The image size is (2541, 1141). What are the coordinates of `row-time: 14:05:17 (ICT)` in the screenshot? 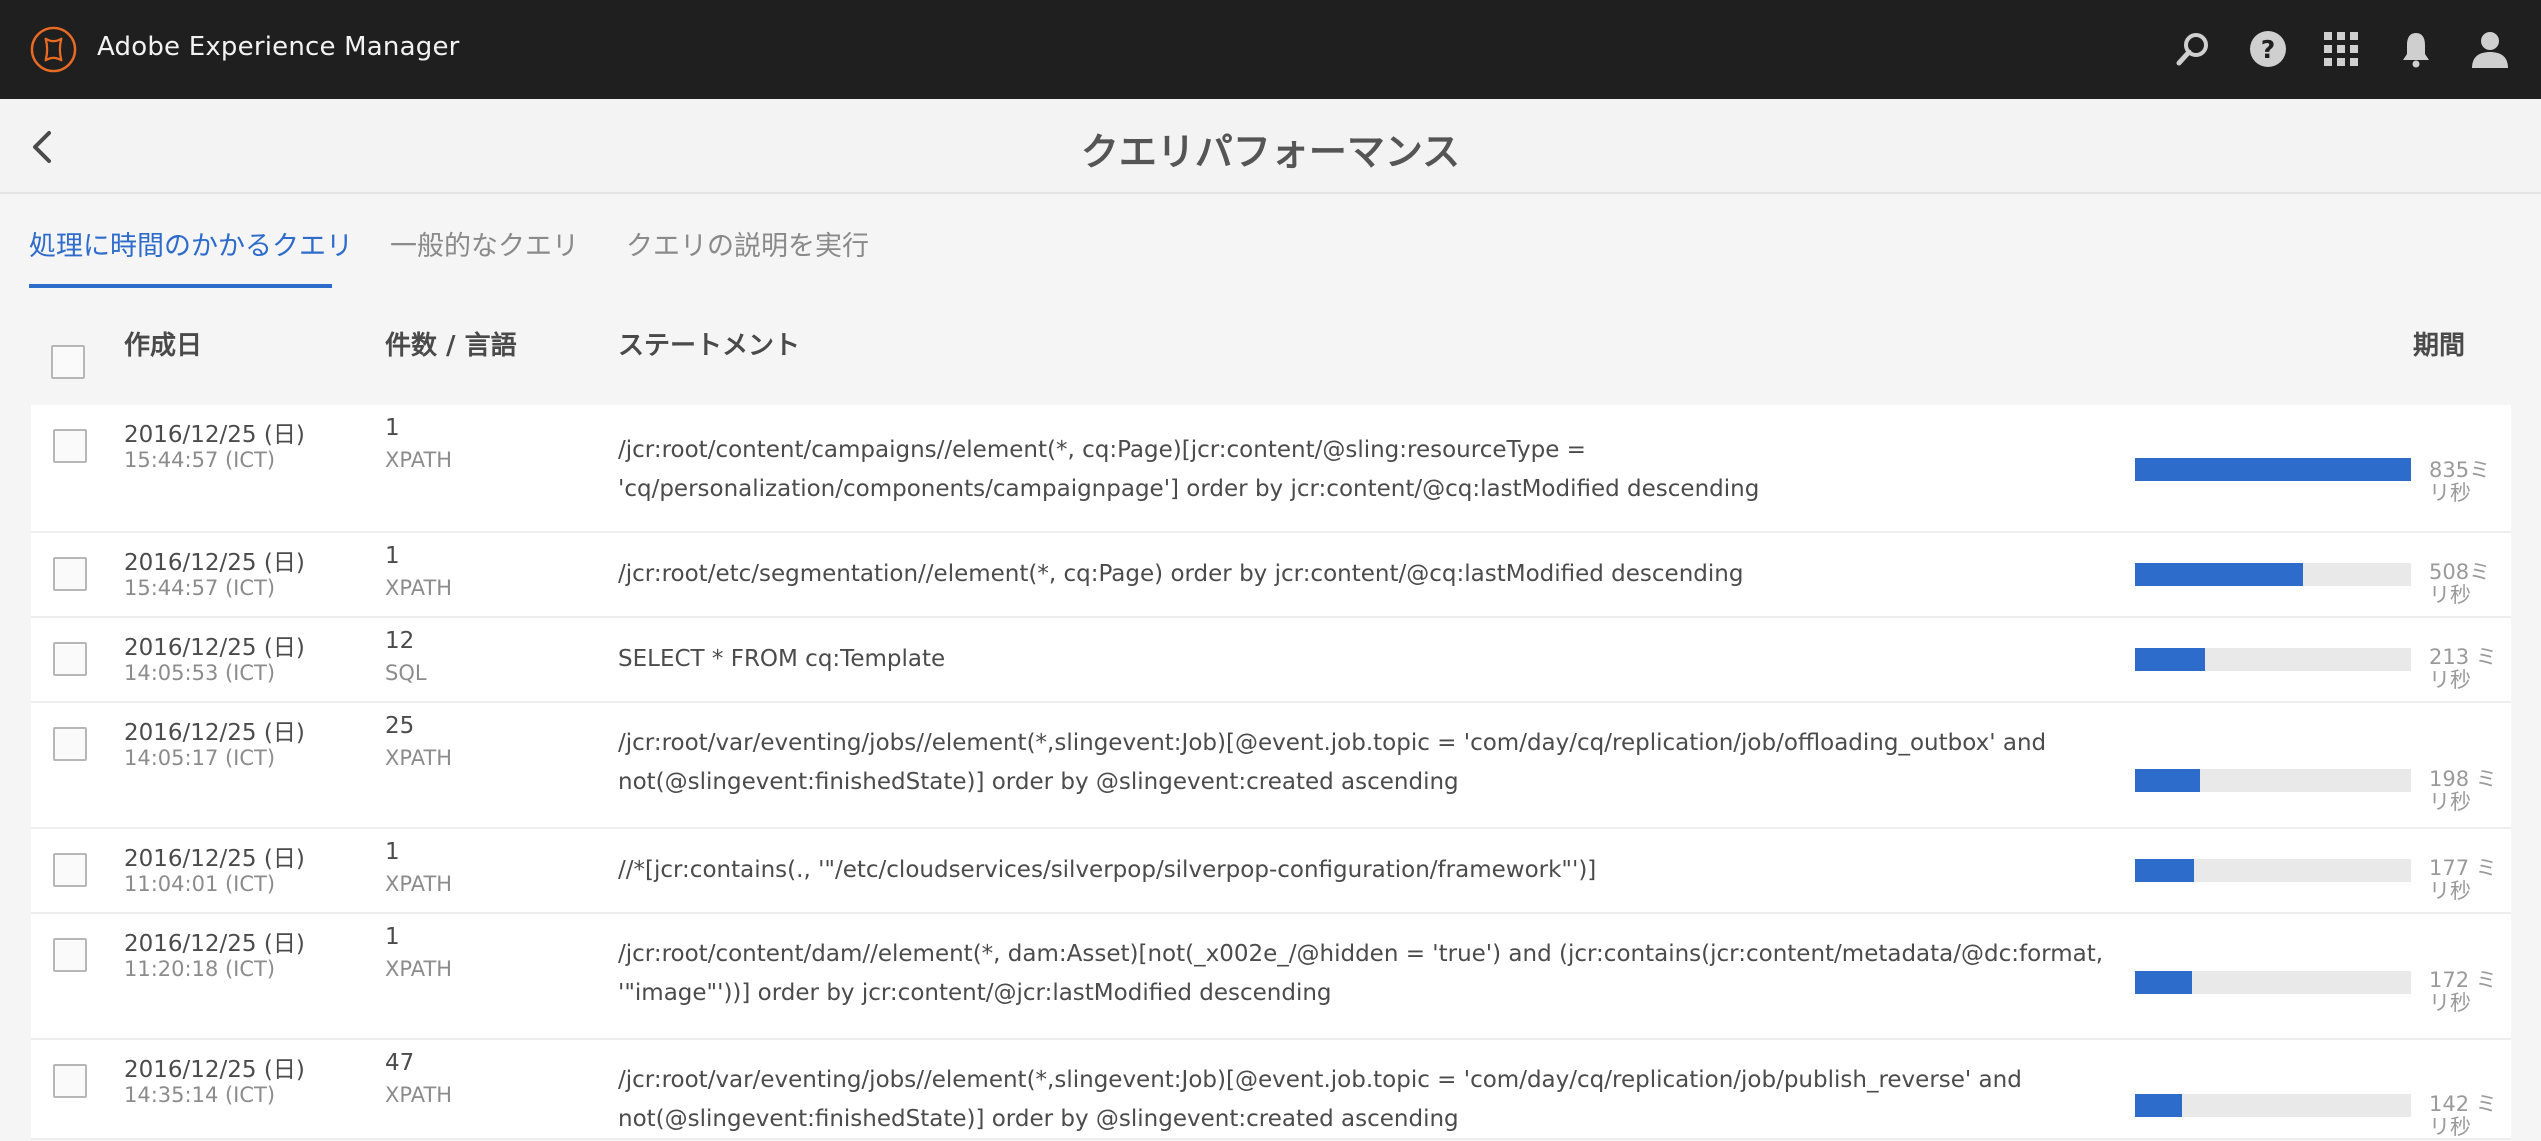 It's located at (200, 758).